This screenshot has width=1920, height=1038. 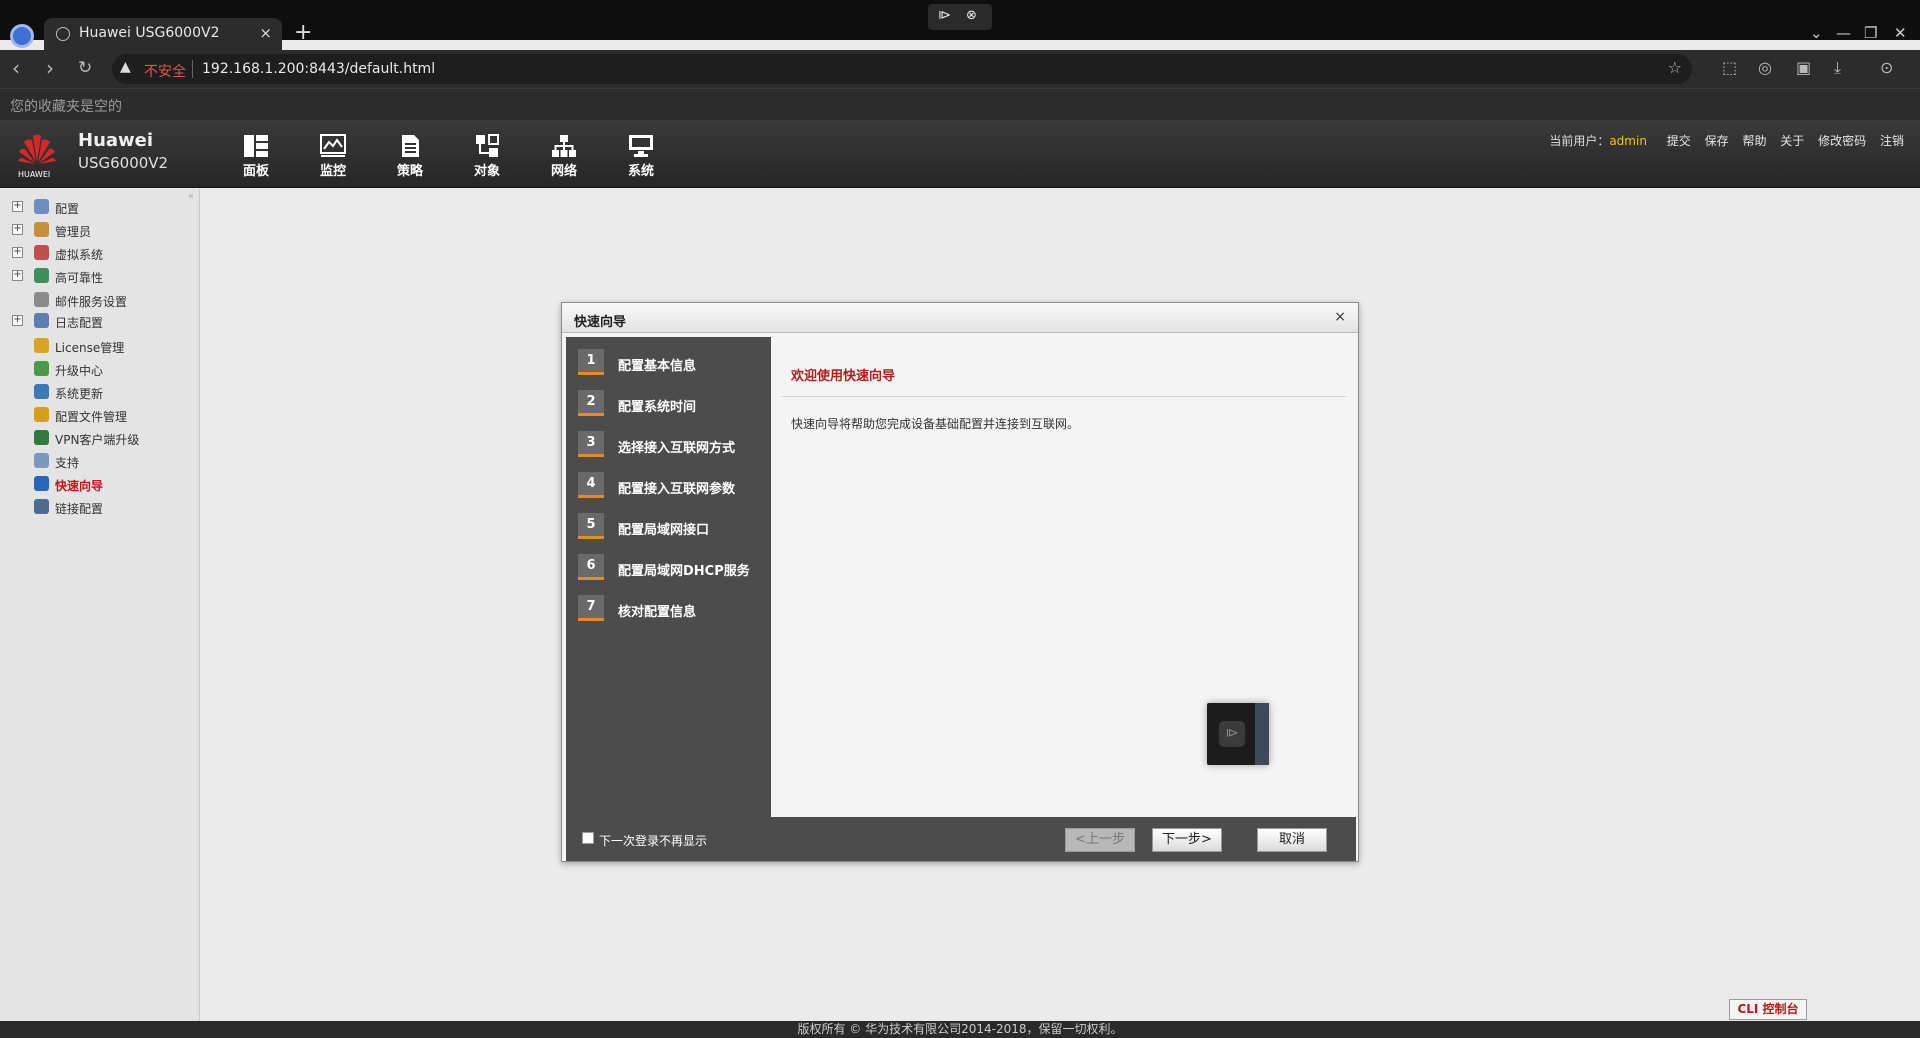 What do you see at coordinates (653, 840) in the screenshot?
I see `dont-show-label: 下一次登录不再显示` at bounding box center [653, 840].